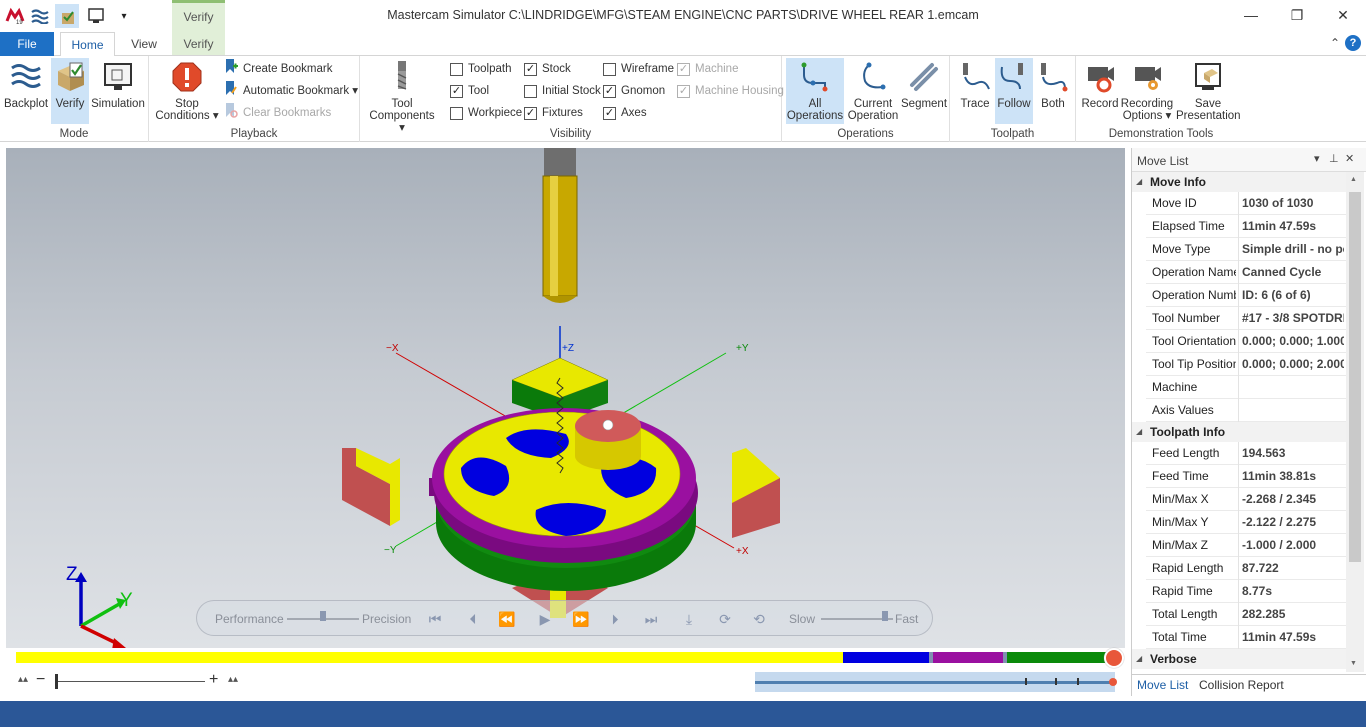 This screenshot has height=727, width=1366. What do you see at coordinates (1246, 203) in the screenshot?
I see `move-info-row: Move ID 1030 of 1030` at bounding box center [1246, 203].